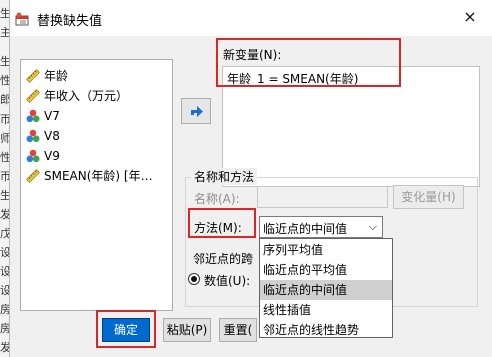  What do you see at coordinates (217, 199) in the screenshot?
I see `name-label: 名称(A):` at bounding box center [217, 199].